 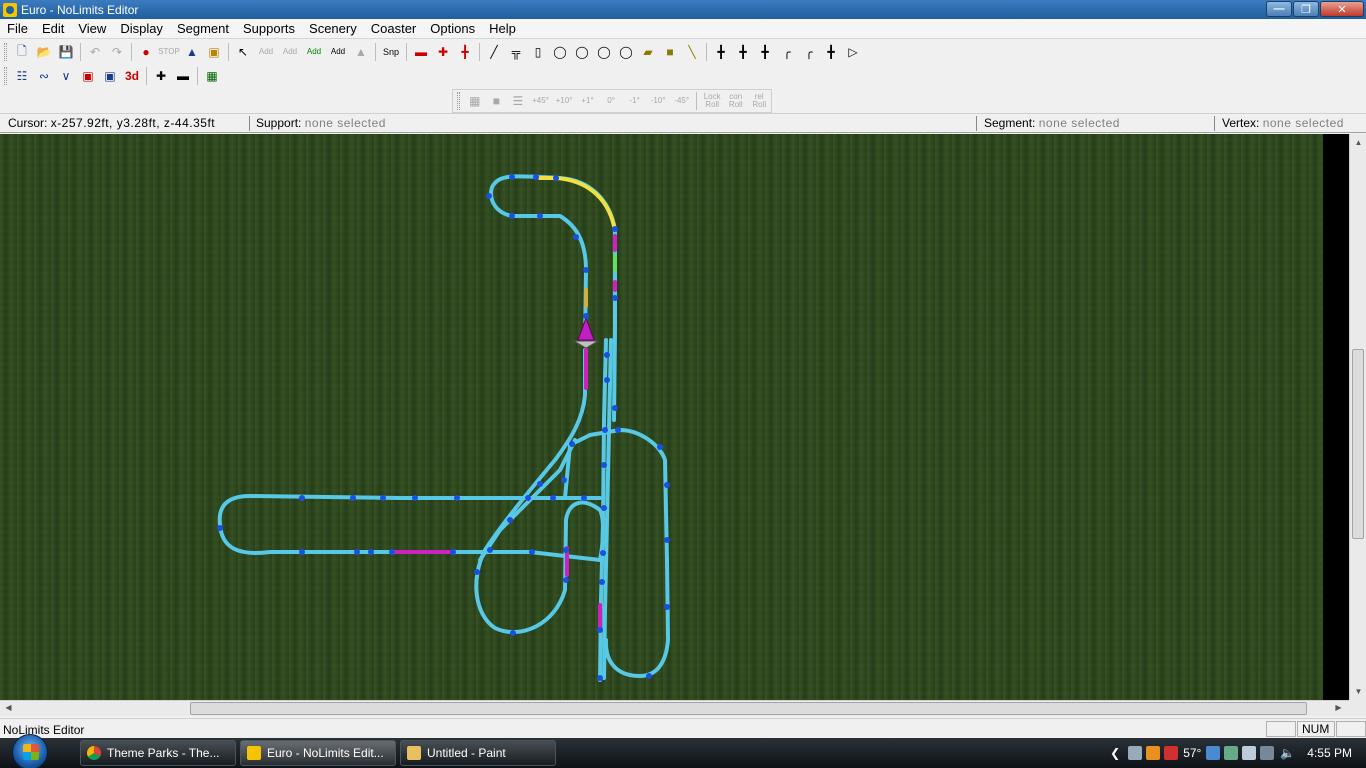 I want to click on tray-app2-icon, so click(x=1153, y=753).